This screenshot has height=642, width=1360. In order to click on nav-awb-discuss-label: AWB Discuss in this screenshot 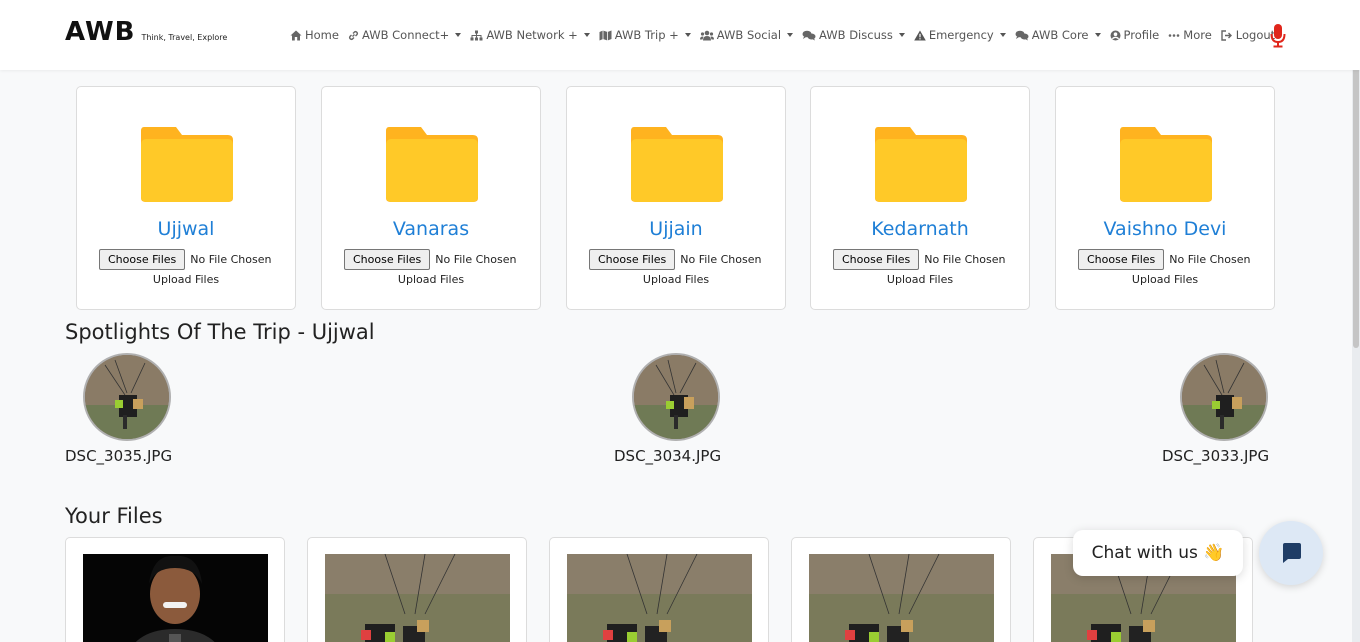, I will do `click(856, 35)`.